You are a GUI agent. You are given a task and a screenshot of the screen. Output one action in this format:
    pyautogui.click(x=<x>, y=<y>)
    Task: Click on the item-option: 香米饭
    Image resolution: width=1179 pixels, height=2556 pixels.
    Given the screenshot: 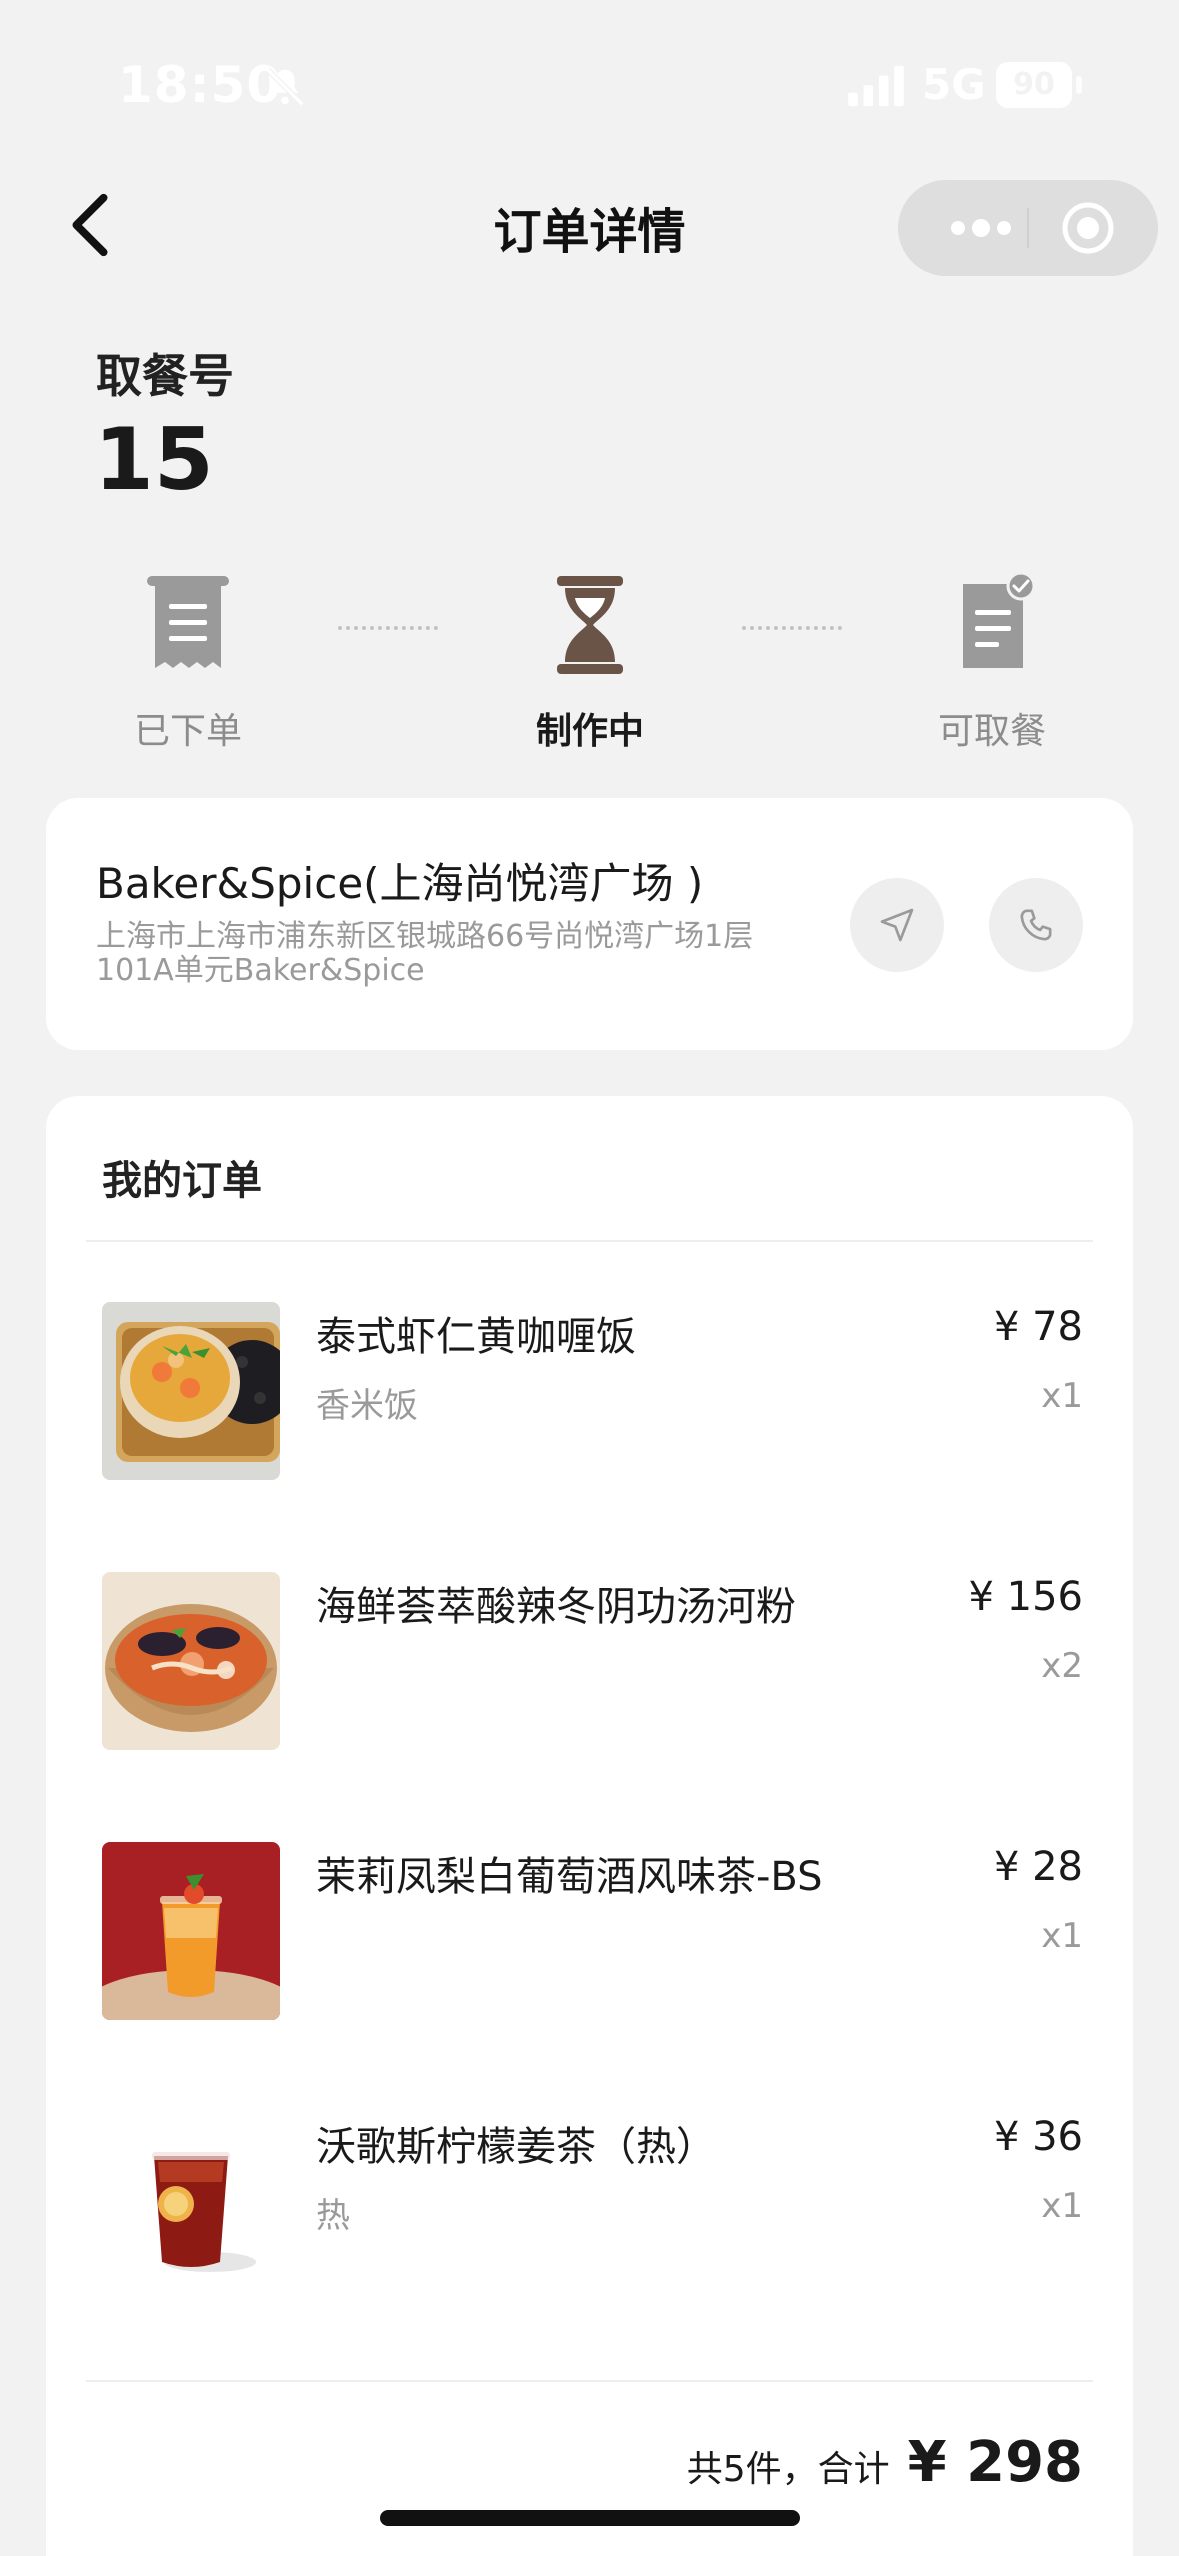 What is the action you would take?
    pyautogui.click(x=367, y=1406)
    